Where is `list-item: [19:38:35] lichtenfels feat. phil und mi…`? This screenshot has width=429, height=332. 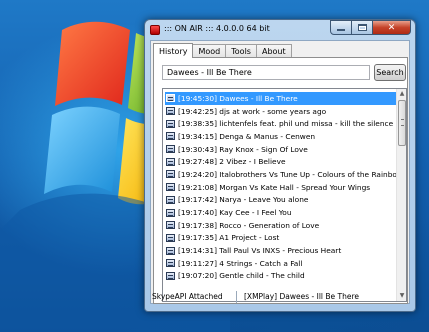
list-item: [19:38:35] lichtenfels feat. phil und mi… is located at coordinates (281, 123).